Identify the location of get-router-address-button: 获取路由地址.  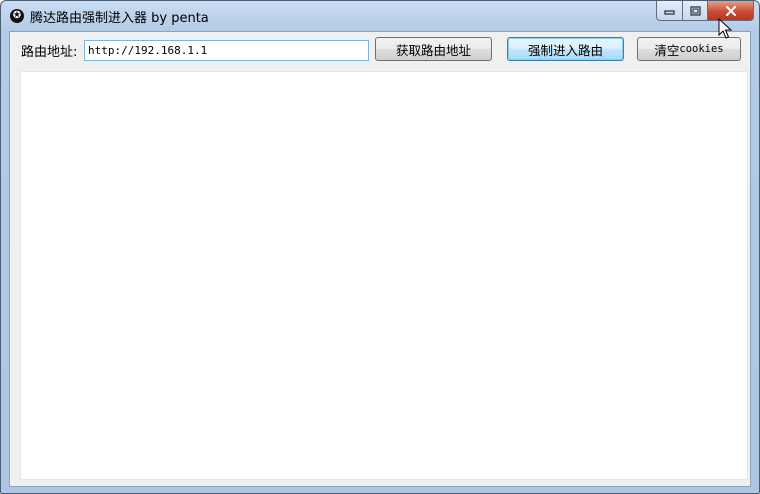
(433, 49).